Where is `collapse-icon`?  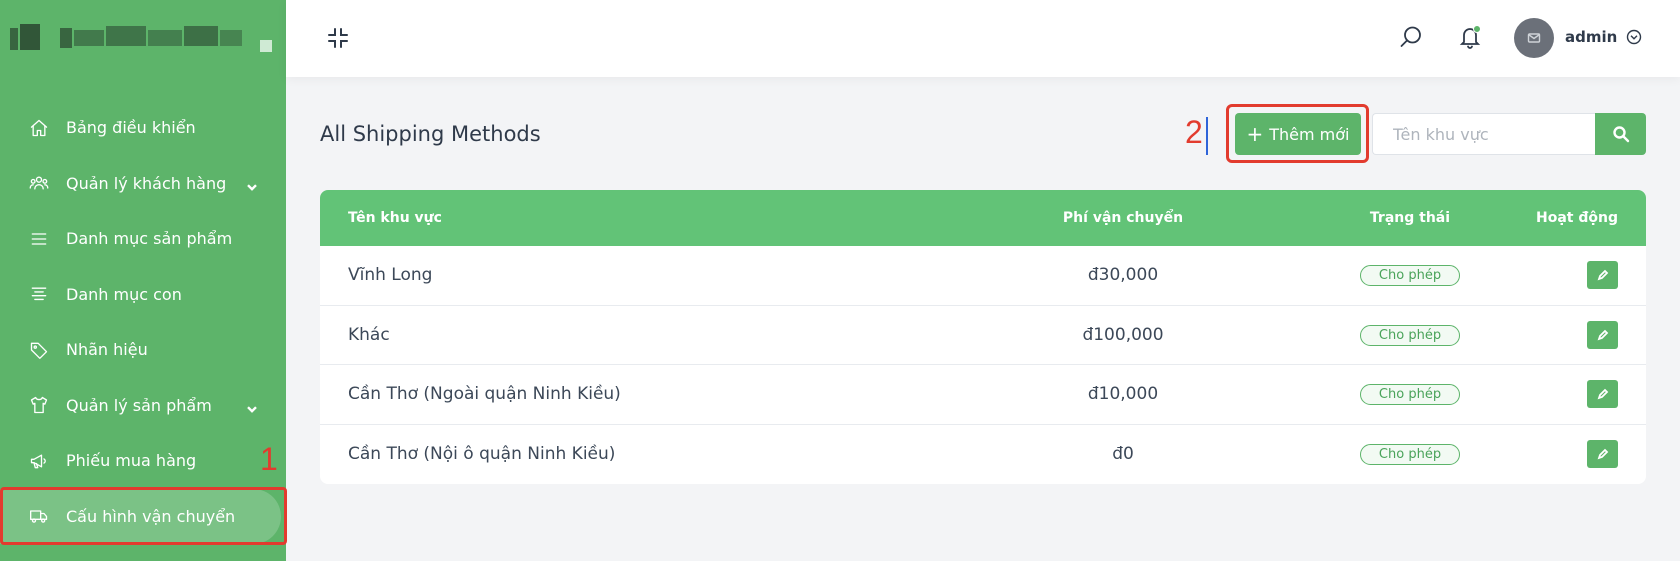 collapse-icon is located at coordinates (338, 38).